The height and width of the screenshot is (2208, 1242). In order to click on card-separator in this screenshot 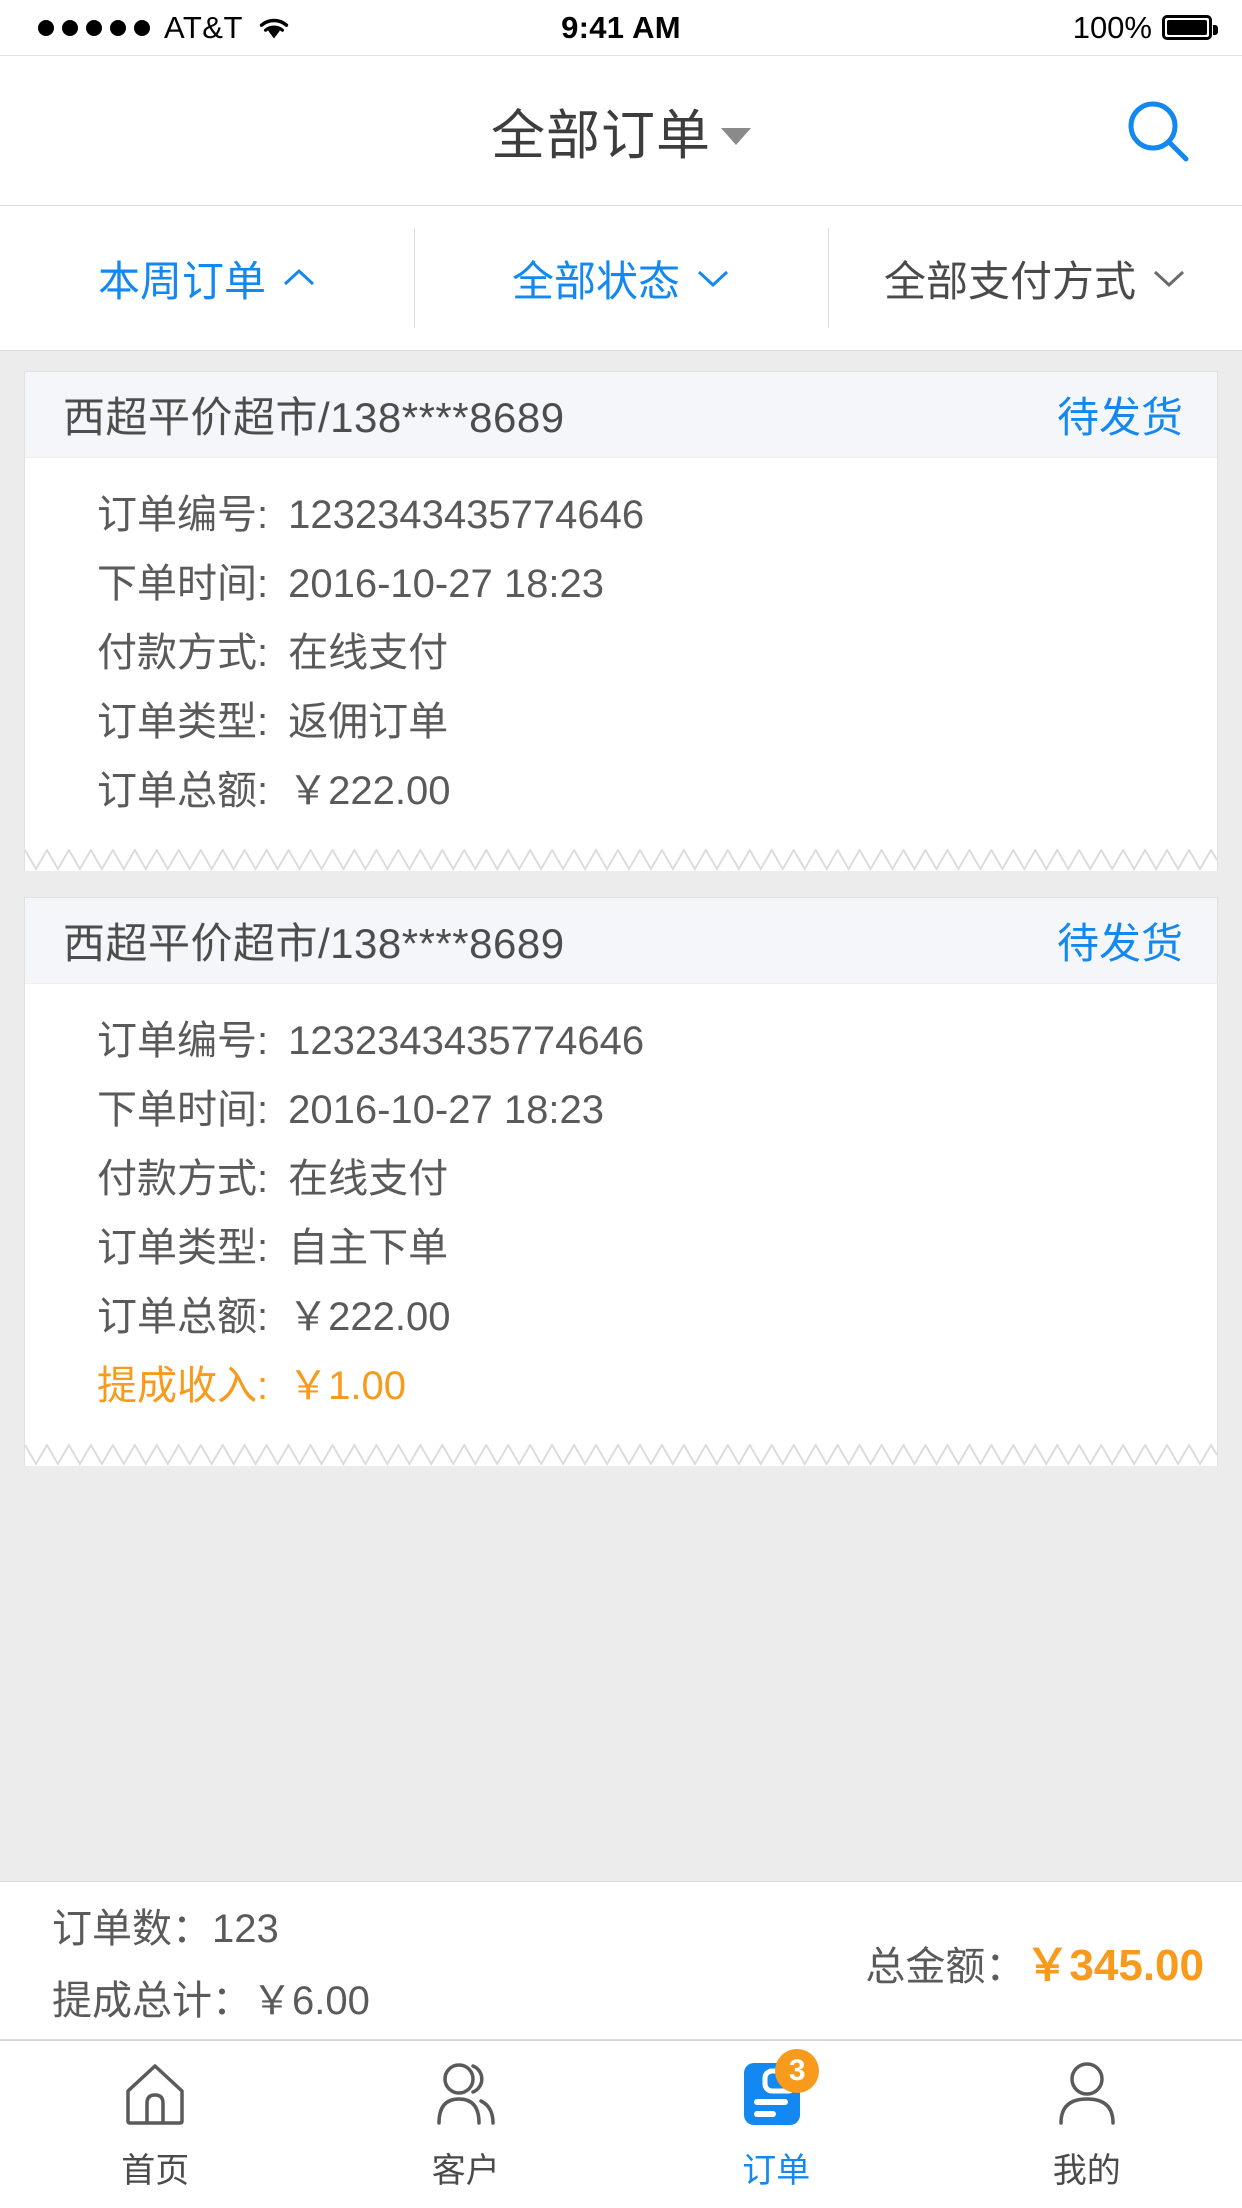, I will do `click(621, 884)`.